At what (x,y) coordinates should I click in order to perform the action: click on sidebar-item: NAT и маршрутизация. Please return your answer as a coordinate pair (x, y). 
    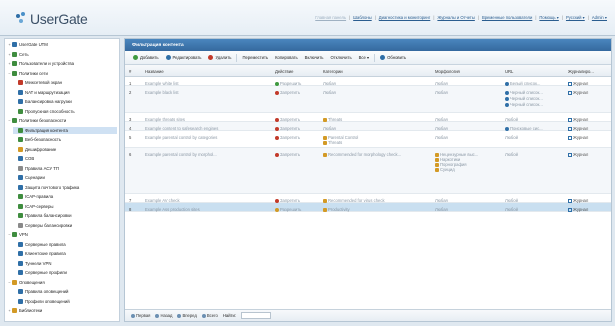
    Looking at the image, I should click on (65, 92).